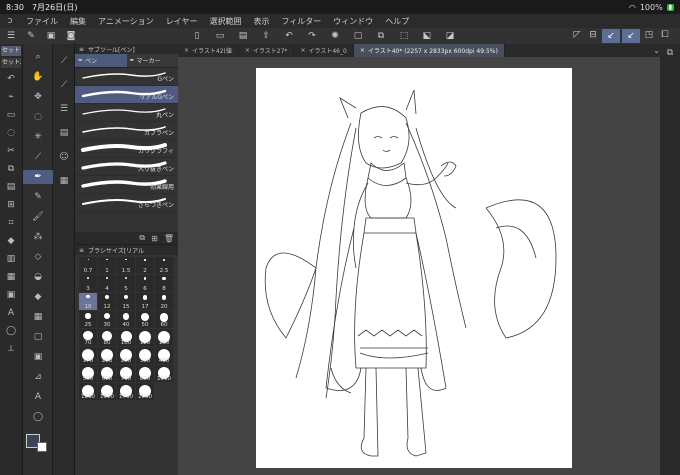  Describe the element at coordinates (611, 36) in the screenshot. I see `pen-stabilizer-icon: ↙` at that location.